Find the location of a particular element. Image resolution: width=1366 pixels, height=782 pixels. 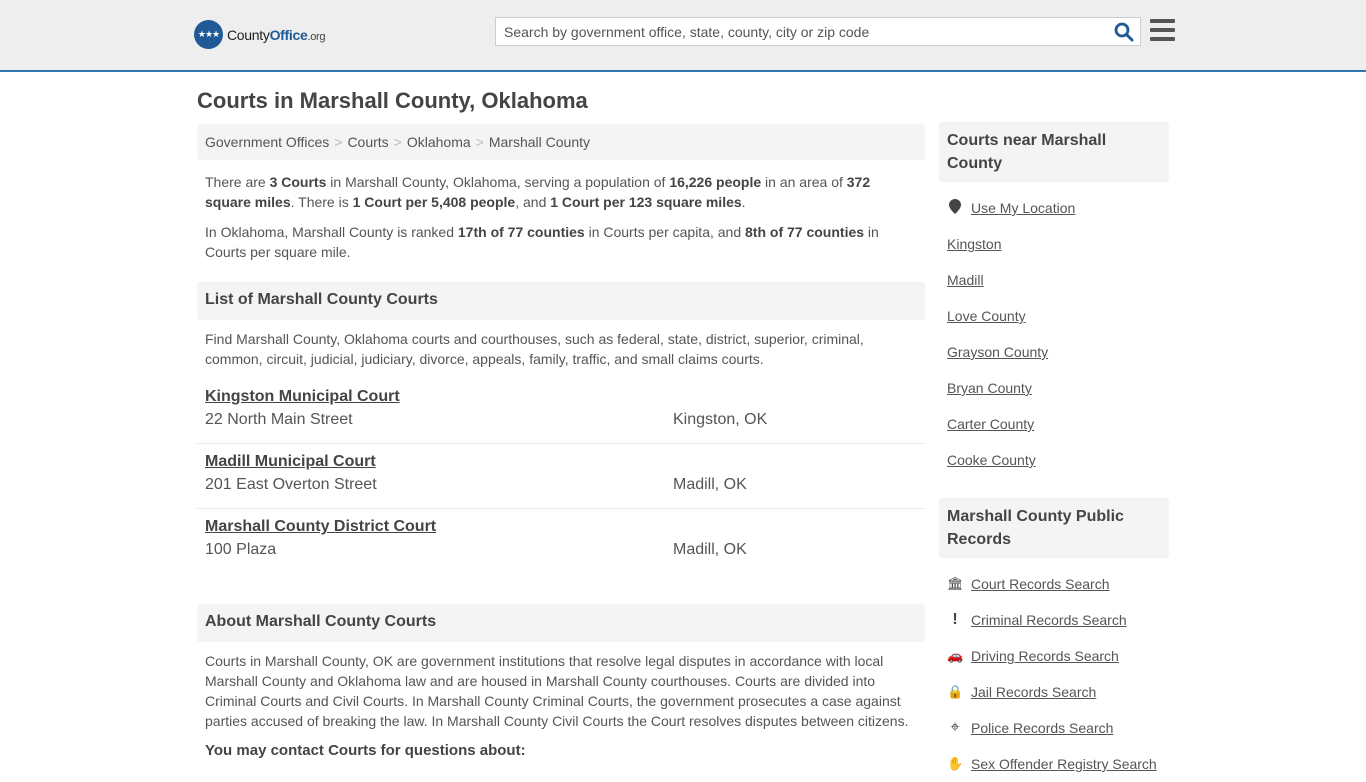

records-item: ✋ Sex Offender Registry Search is located at coordinates (1054, 764).